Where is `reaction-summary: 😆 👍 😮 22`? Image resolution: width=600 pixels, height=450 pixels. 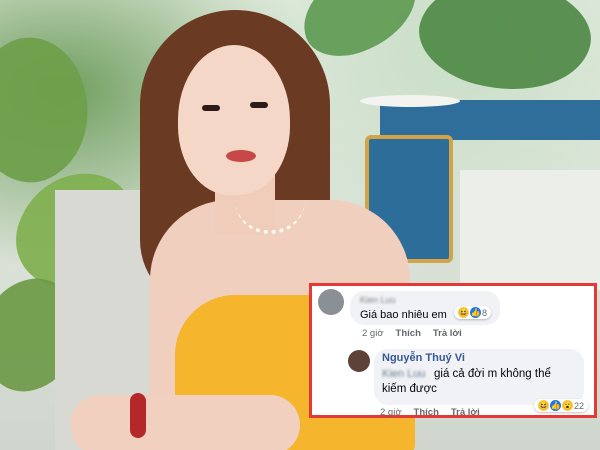 reaction-summary: 😆 👍 😮 22 is located at coordinates (561, 405).